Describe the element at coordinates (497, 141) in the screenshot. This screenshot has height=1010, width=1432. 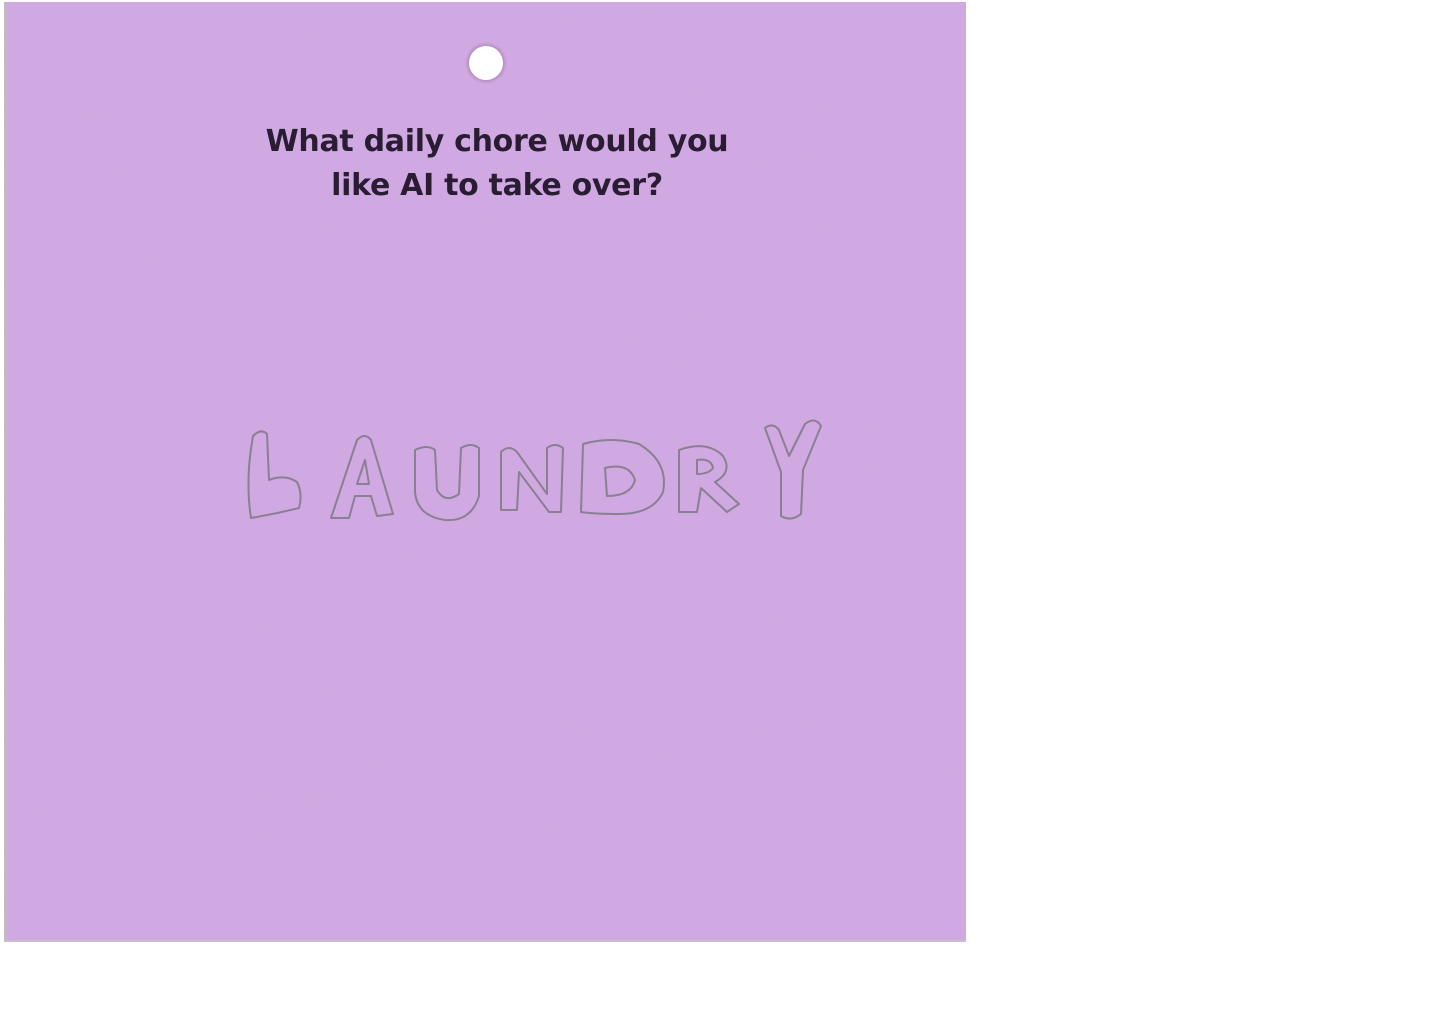
I see `question-line-1: What daily chore would you` at that location.